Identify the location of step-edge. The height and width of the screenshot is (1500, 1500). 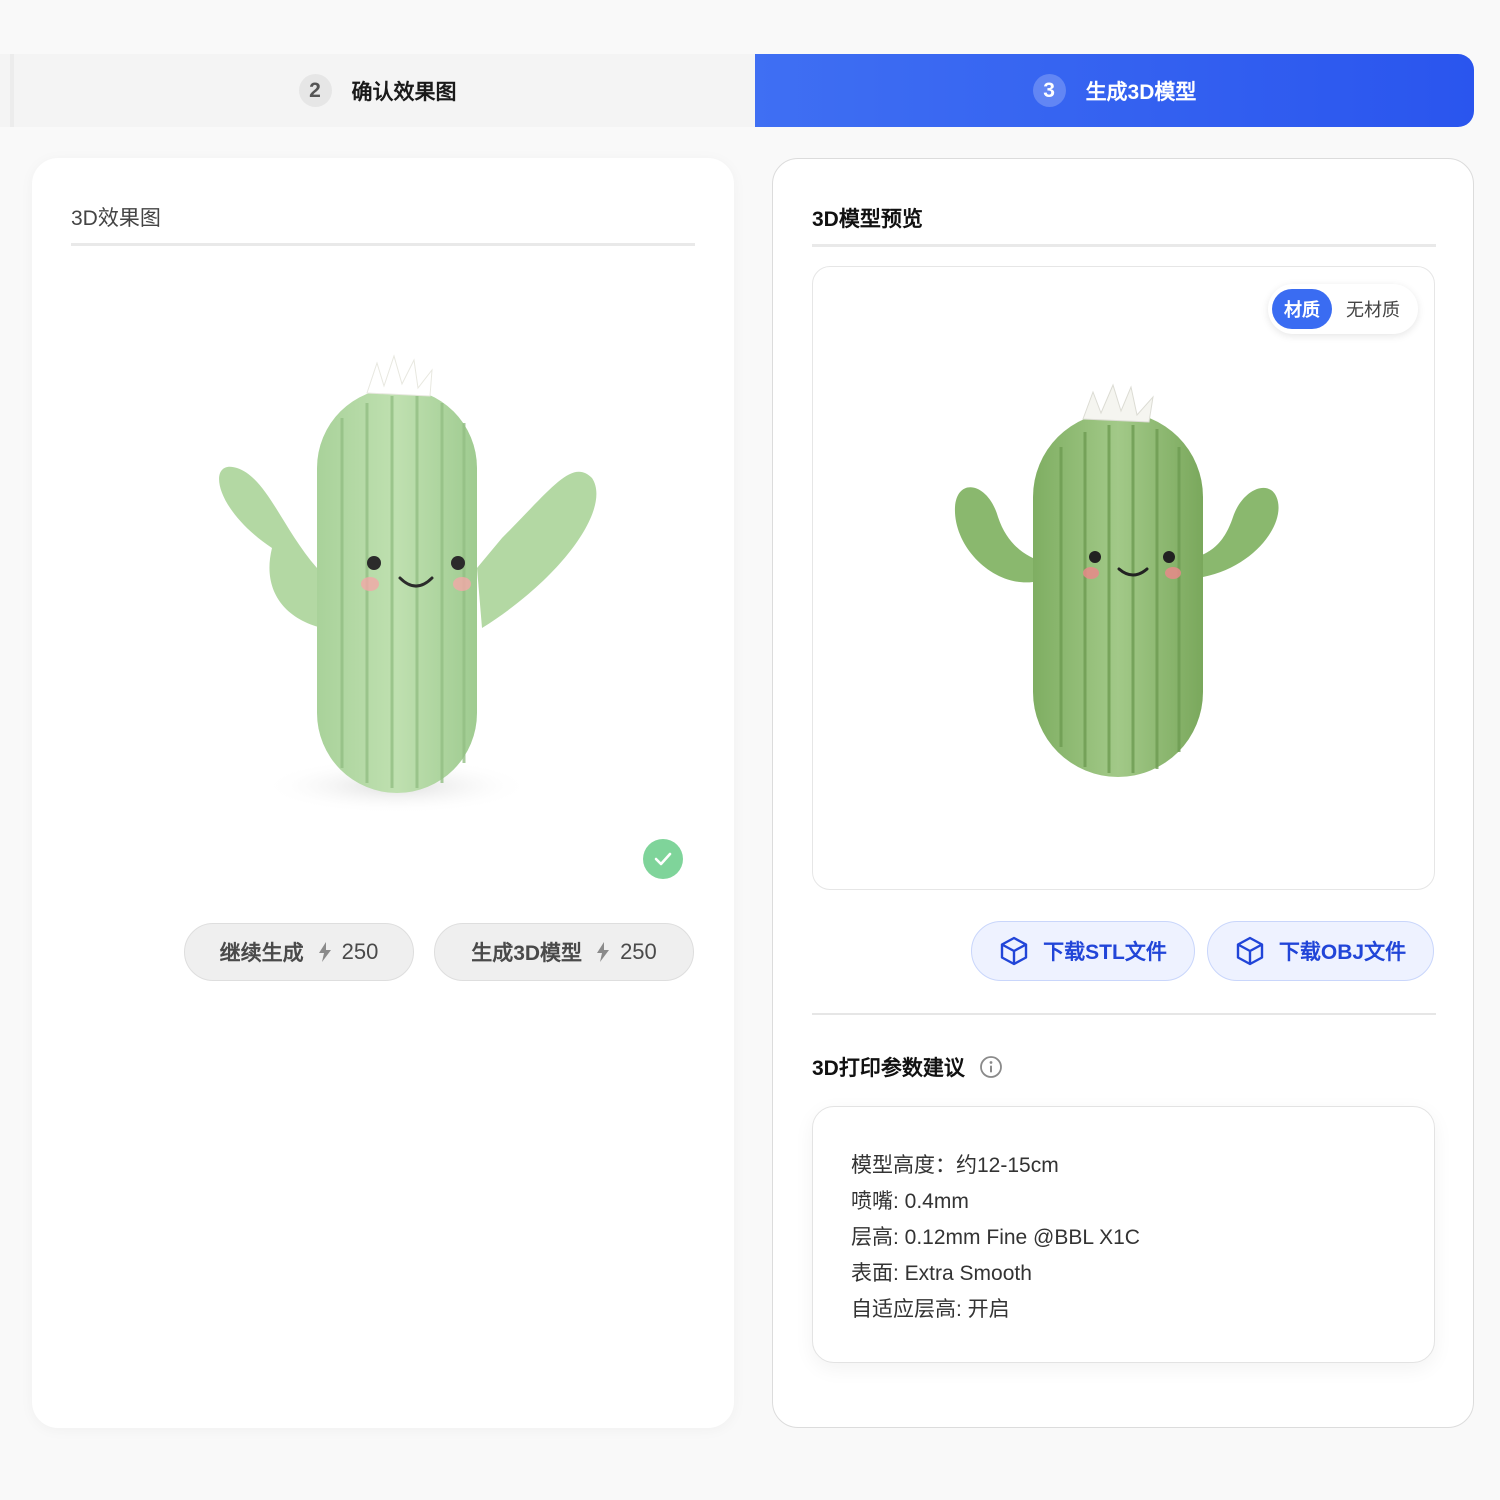
(12, 90).